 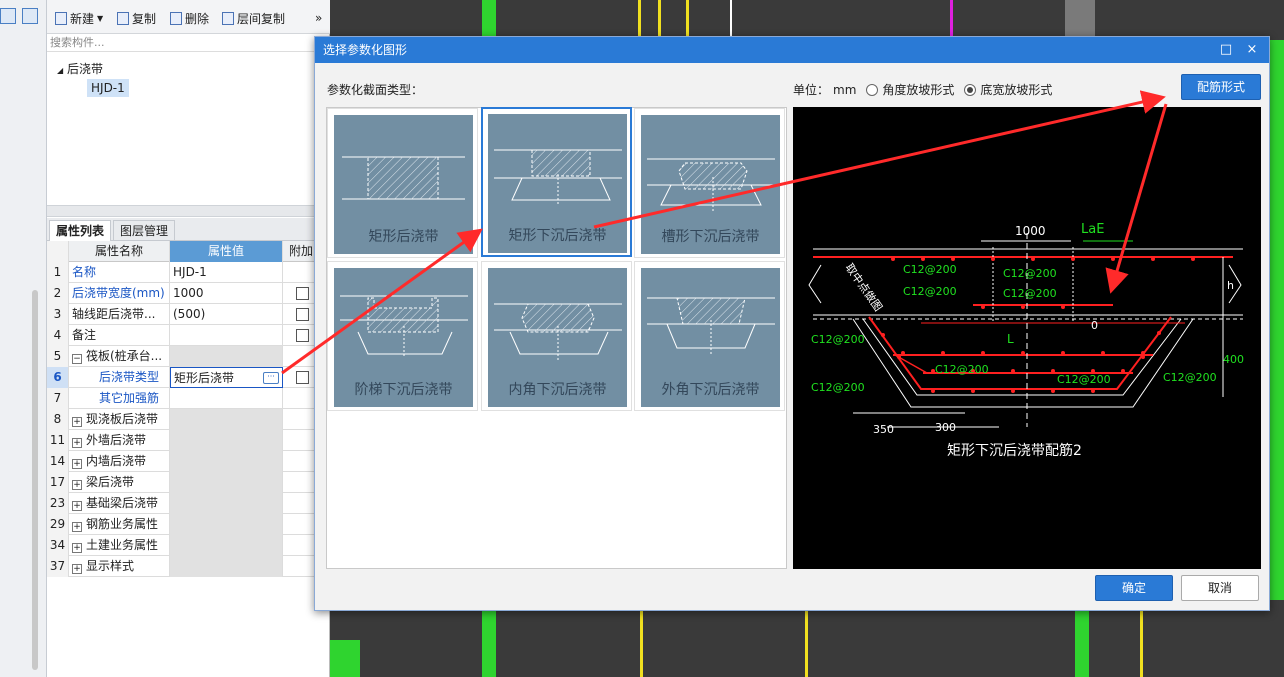 I want to click on dim-1000: 1000, so click(x=1030, y=231).